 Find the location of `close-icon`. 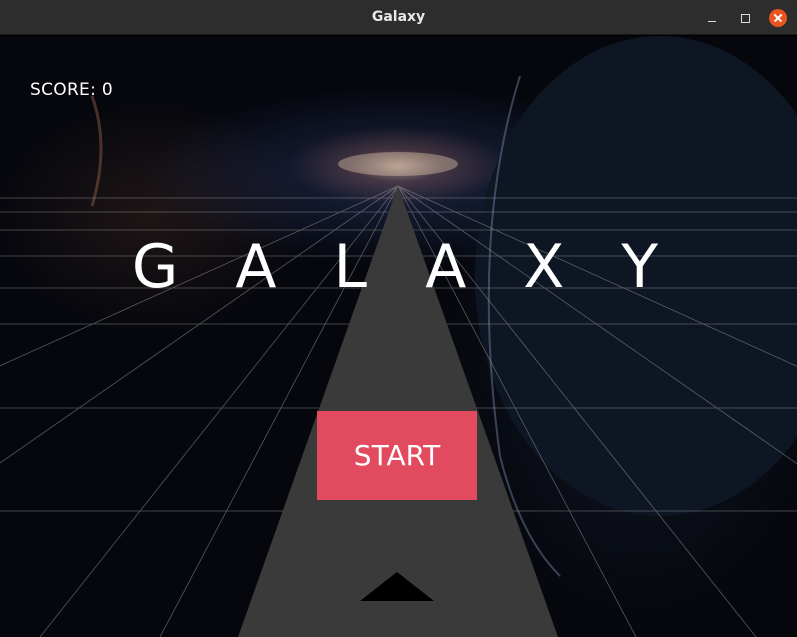

close-icon is located at coordinates (778, 18).